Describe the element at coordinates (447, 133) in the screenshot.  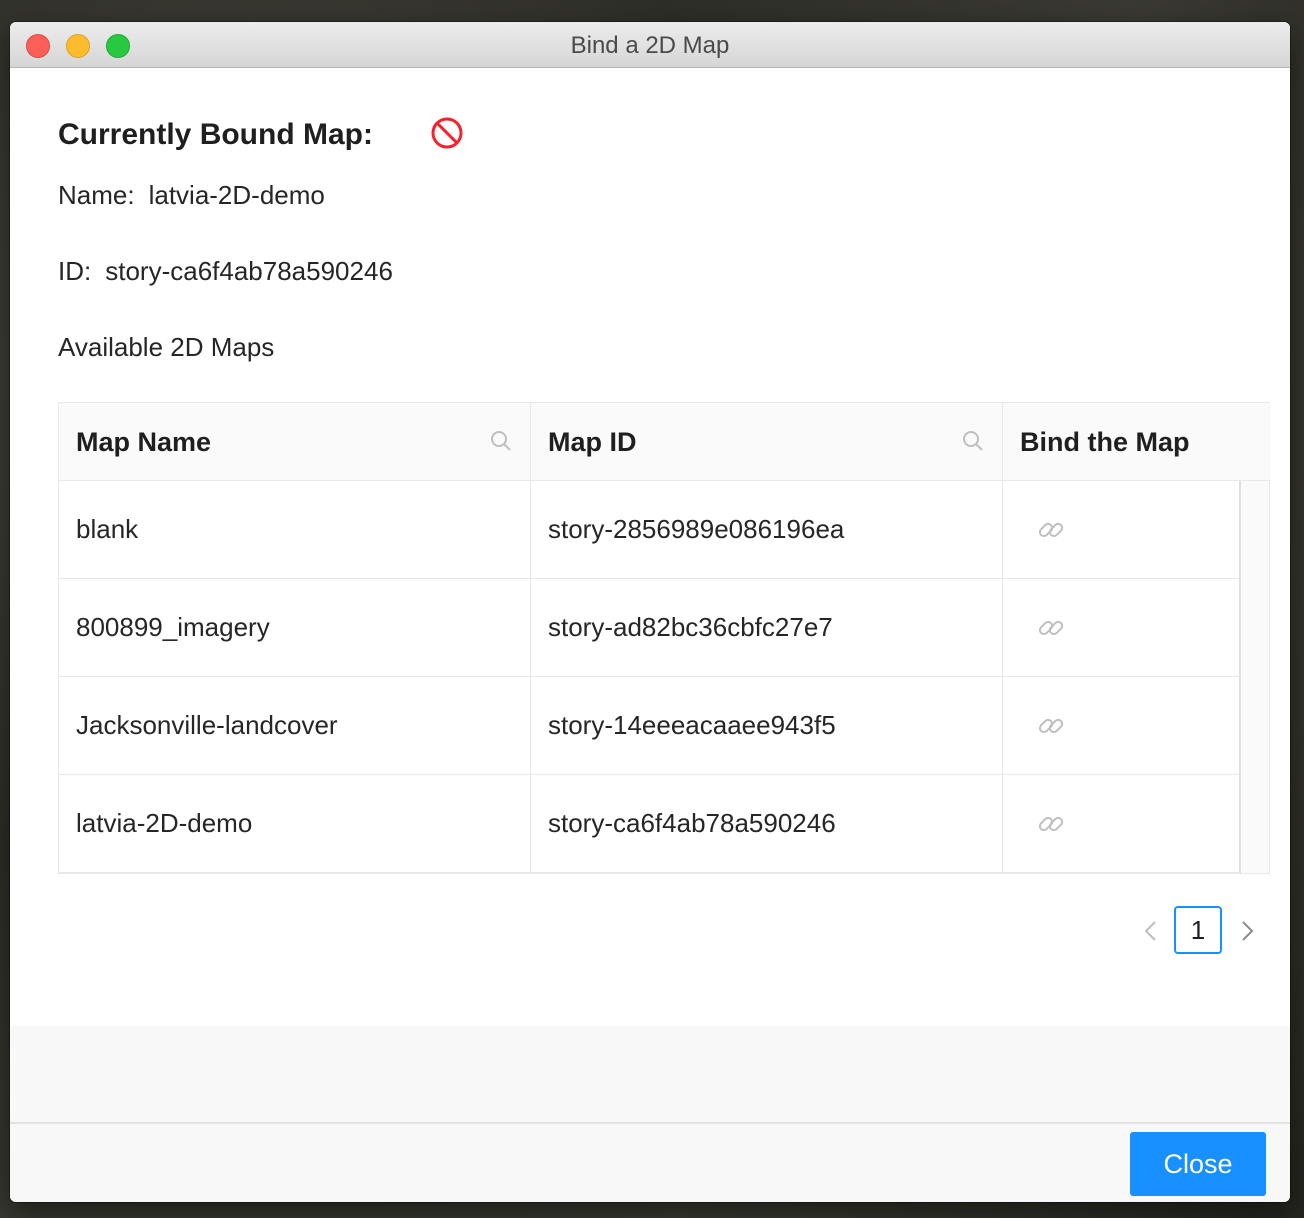
I see `ban-icon` at that location.